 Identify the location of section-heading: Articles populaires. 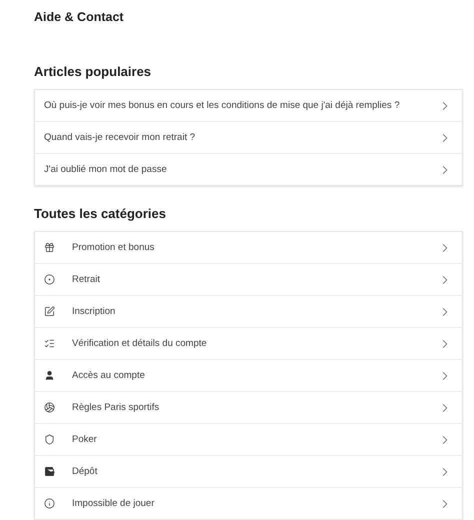
(93, 71).